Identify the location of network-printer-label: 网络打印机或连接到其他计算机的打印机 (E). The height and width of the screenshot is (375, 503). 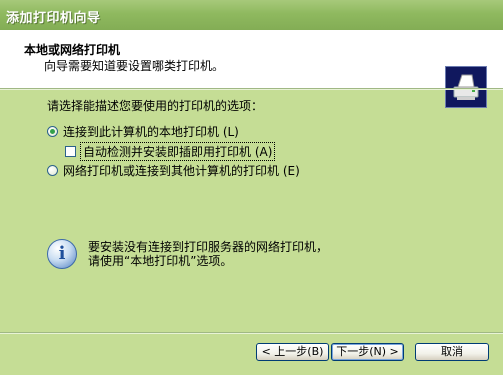
(181, 170).